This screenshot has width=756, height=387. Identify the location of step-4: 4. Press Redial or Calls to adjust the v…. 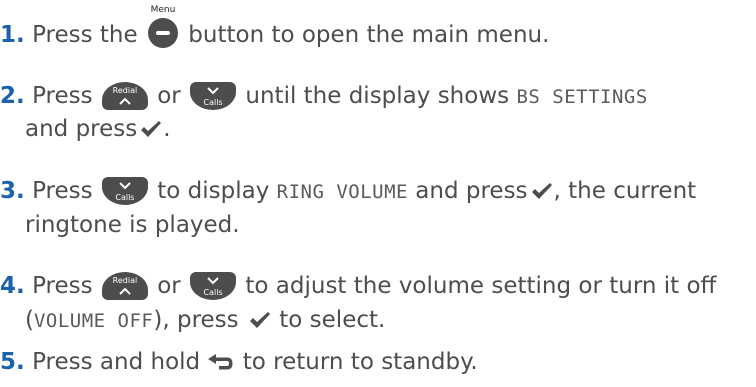
(378, 286).